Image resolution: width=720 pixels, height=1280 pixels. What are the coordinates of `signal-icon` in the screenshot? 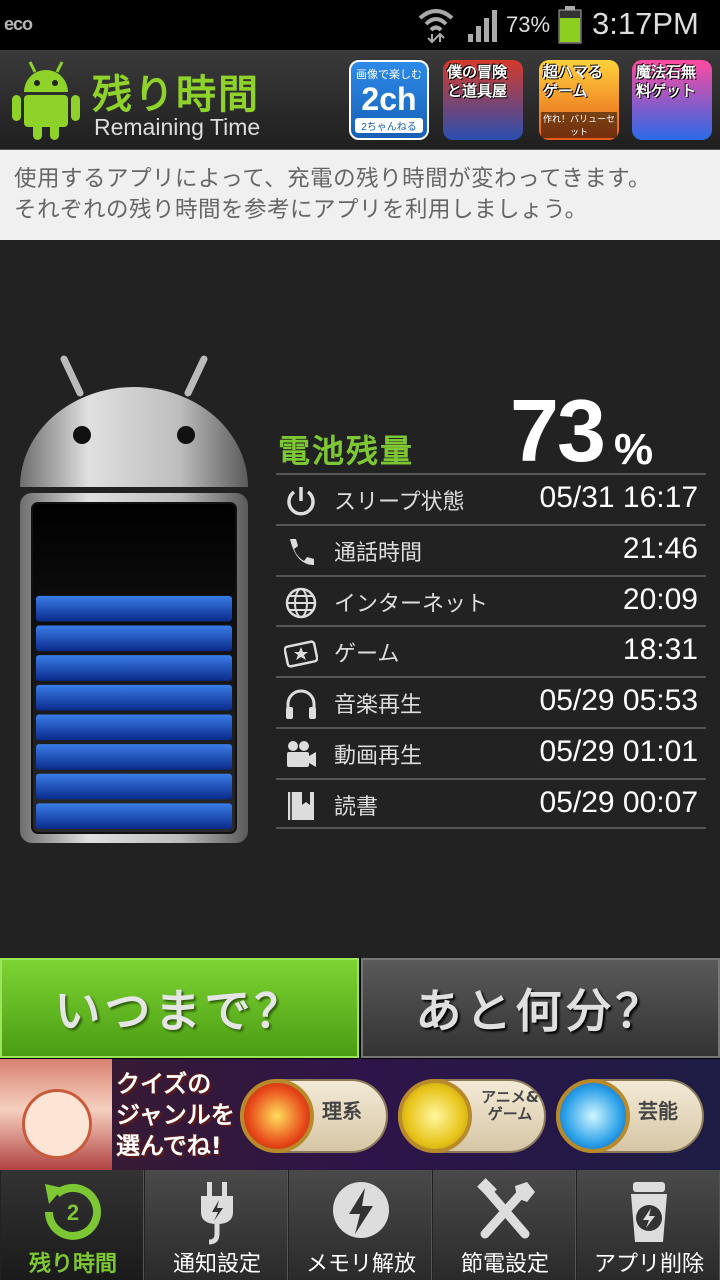 It's located at (482, 26).